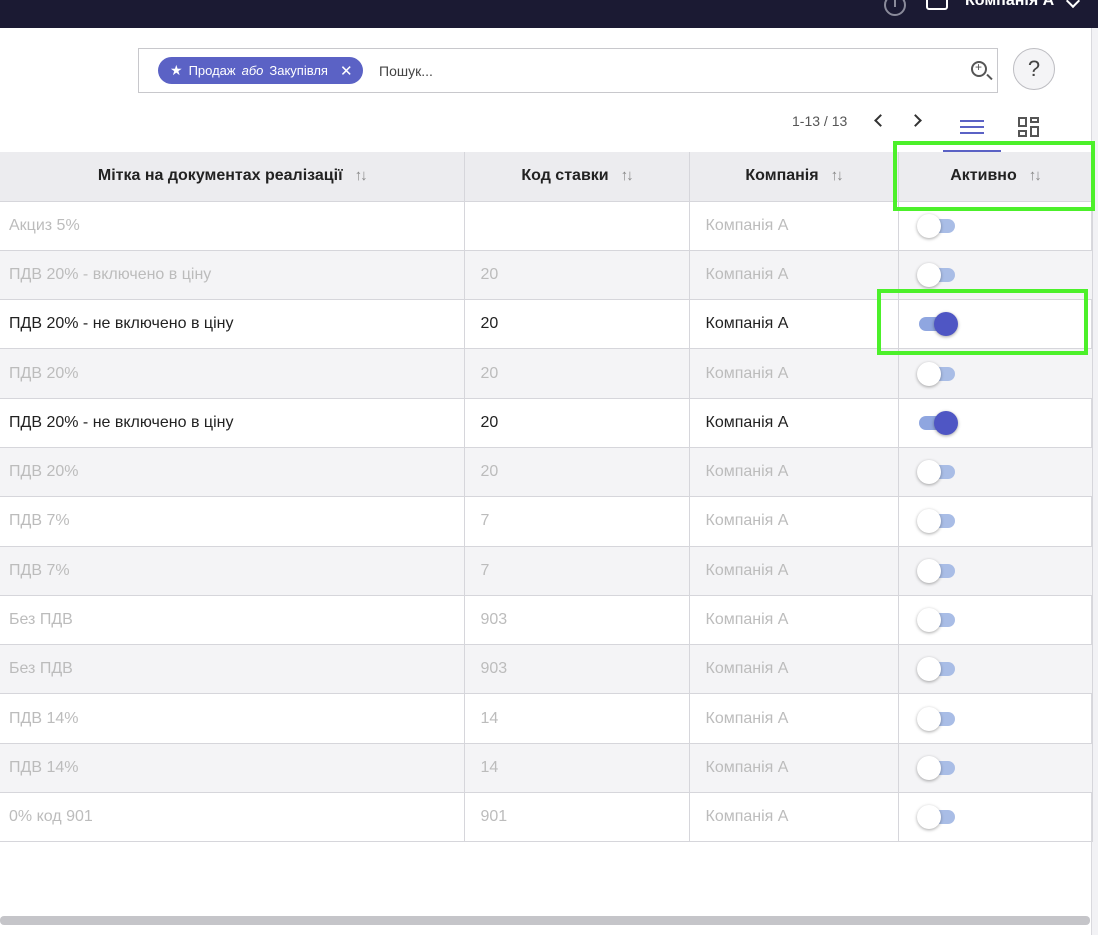  Describe the element at coordinates (577, 817) in the screenshot. I see `cell-code: 901` at that location.